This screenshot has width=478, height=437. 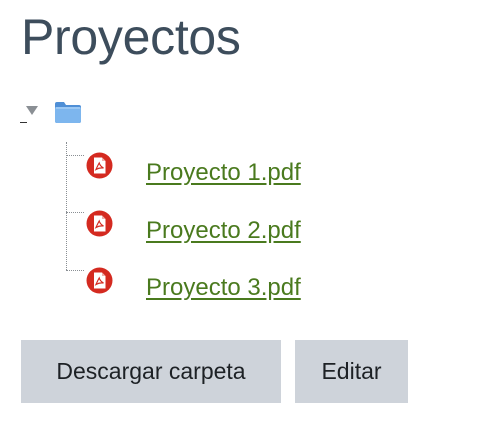 What do you see at coordinates (223, 288) in the screenshot?
I see `file-link: Proyecto 3.pdf` at bounding box center [223, 288].